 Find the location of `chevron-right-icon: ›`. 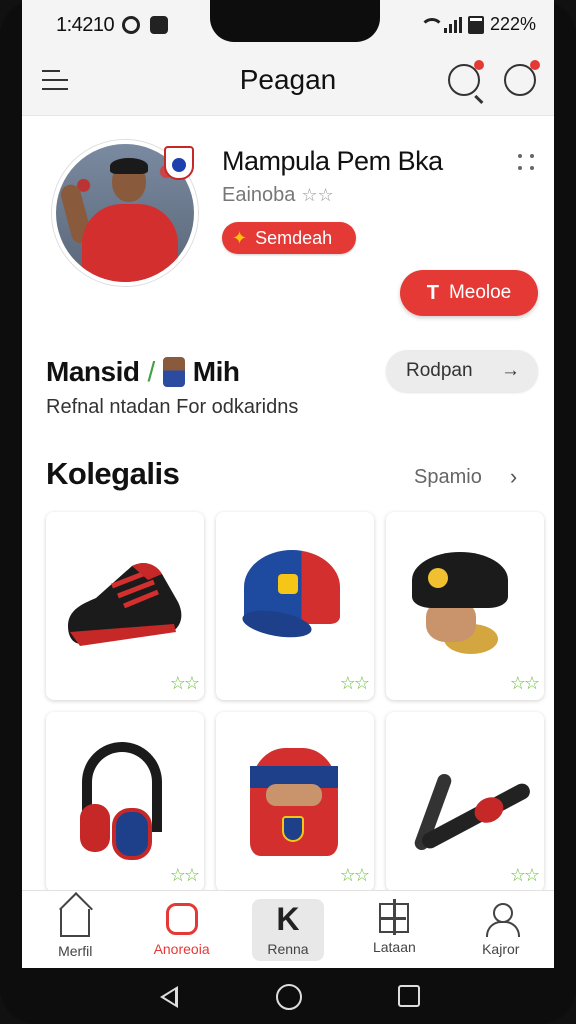

chevron-right-icon: › is located at coordinates (513, 476).